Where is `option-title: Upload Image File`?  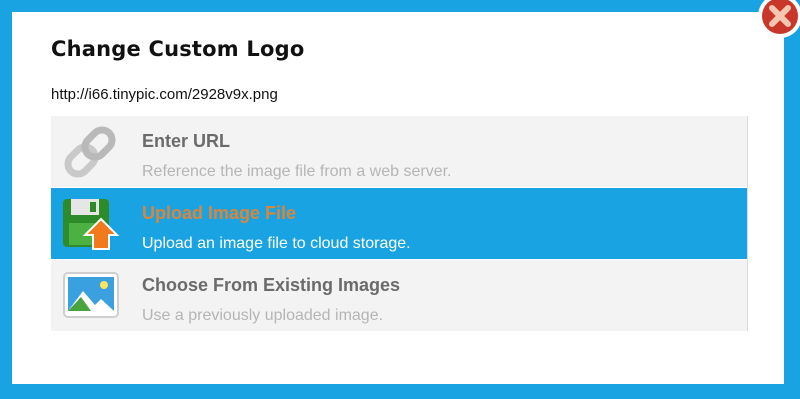
option-title: Upload Image File is located at coordinates (219, 213).